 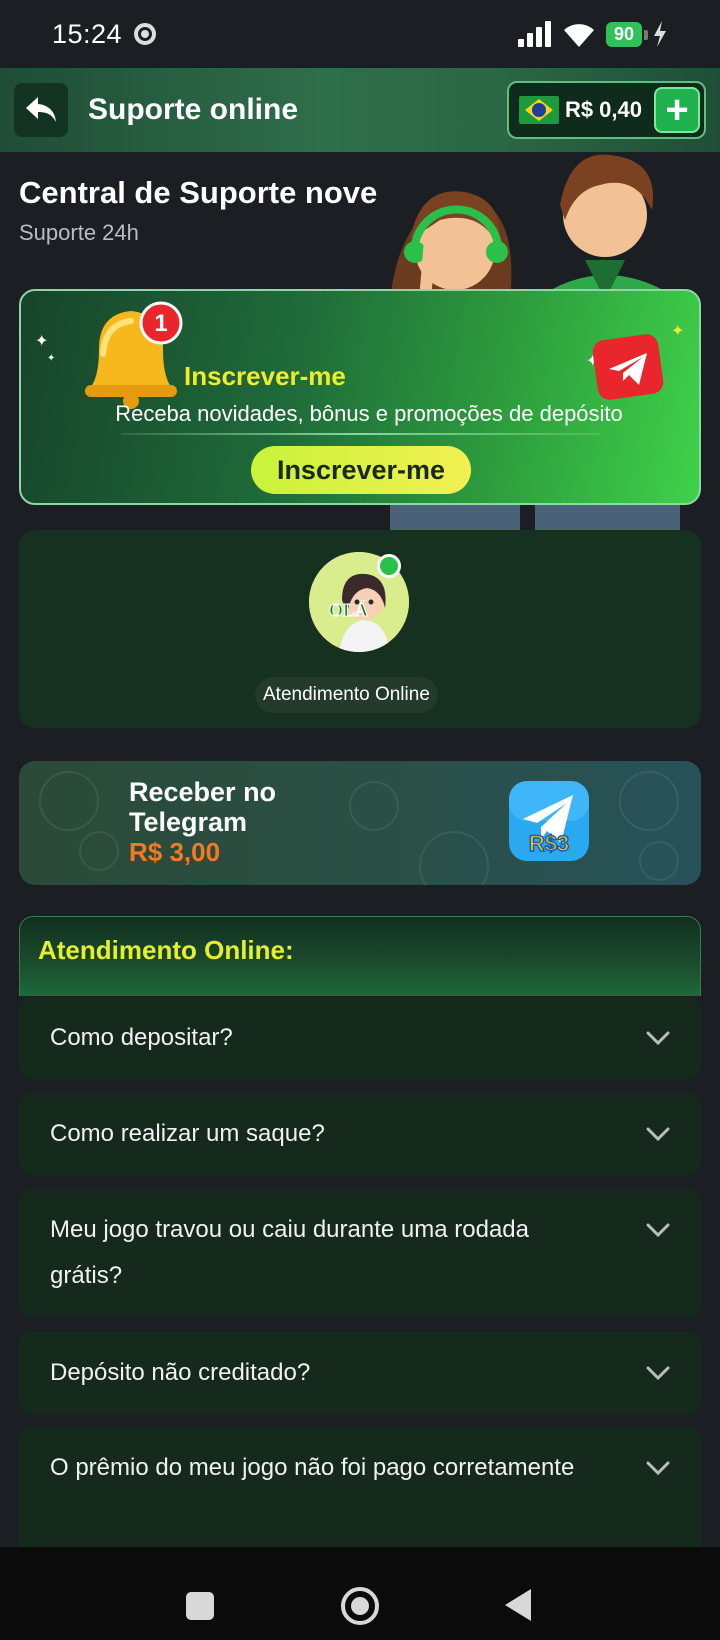 What do you see at coordinates (175, 852) in the screenshot?
I see `telegram-reward-amount: R$ 3,00` at bounding box center [175, 852].